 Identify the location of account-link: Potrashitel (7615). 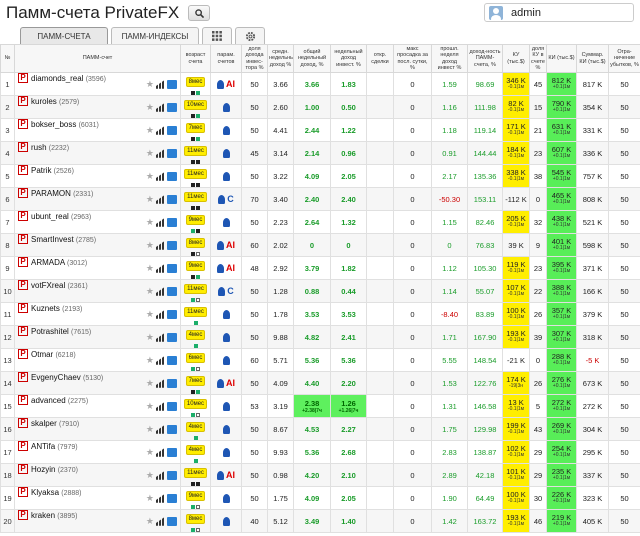
(61, 331).